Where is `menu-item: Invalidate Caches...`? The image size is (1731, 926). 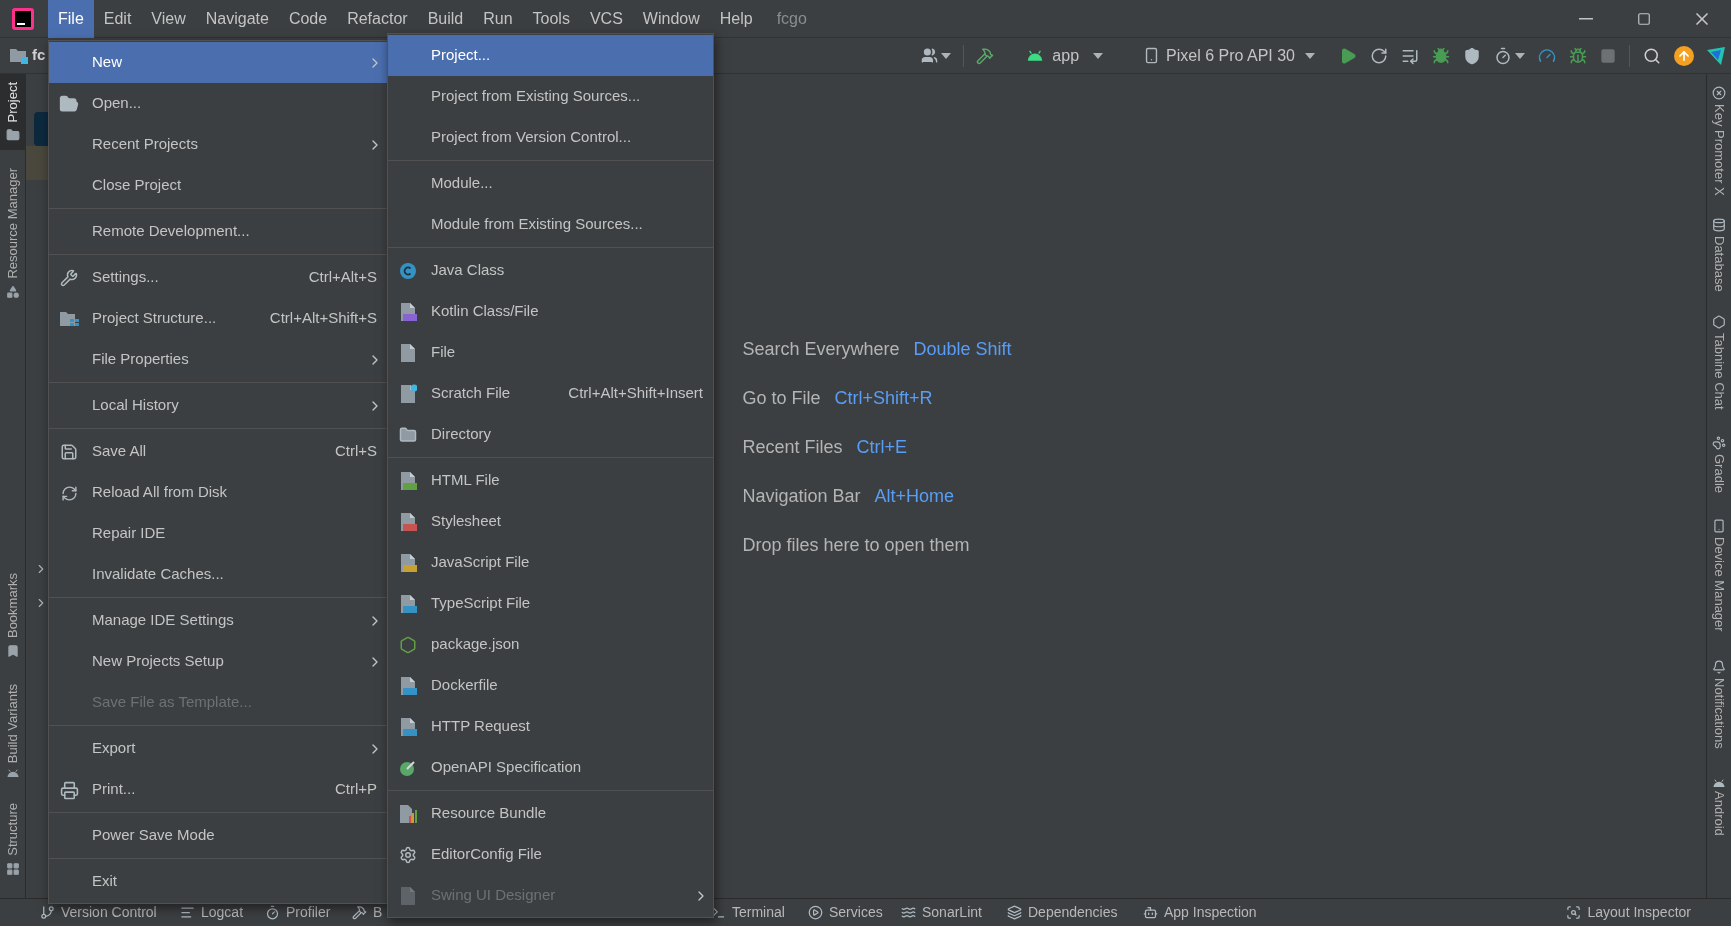 menu-item: Invalidate Caches... is located at coordinates (218, 574).